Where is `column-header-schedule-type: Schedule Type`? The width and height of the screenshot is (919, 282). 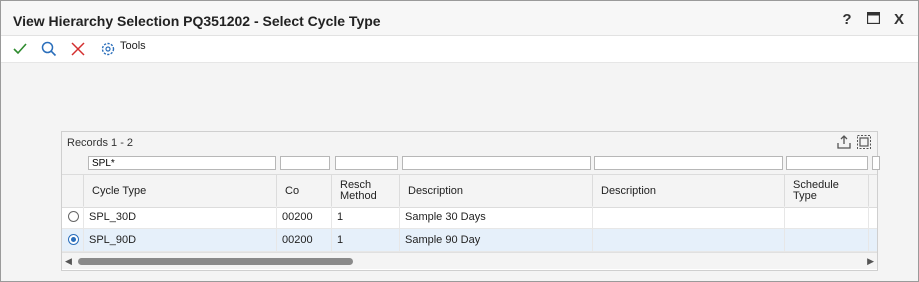 column-header-schedule-type: Schedule Type is located at coordinates (827, 191).